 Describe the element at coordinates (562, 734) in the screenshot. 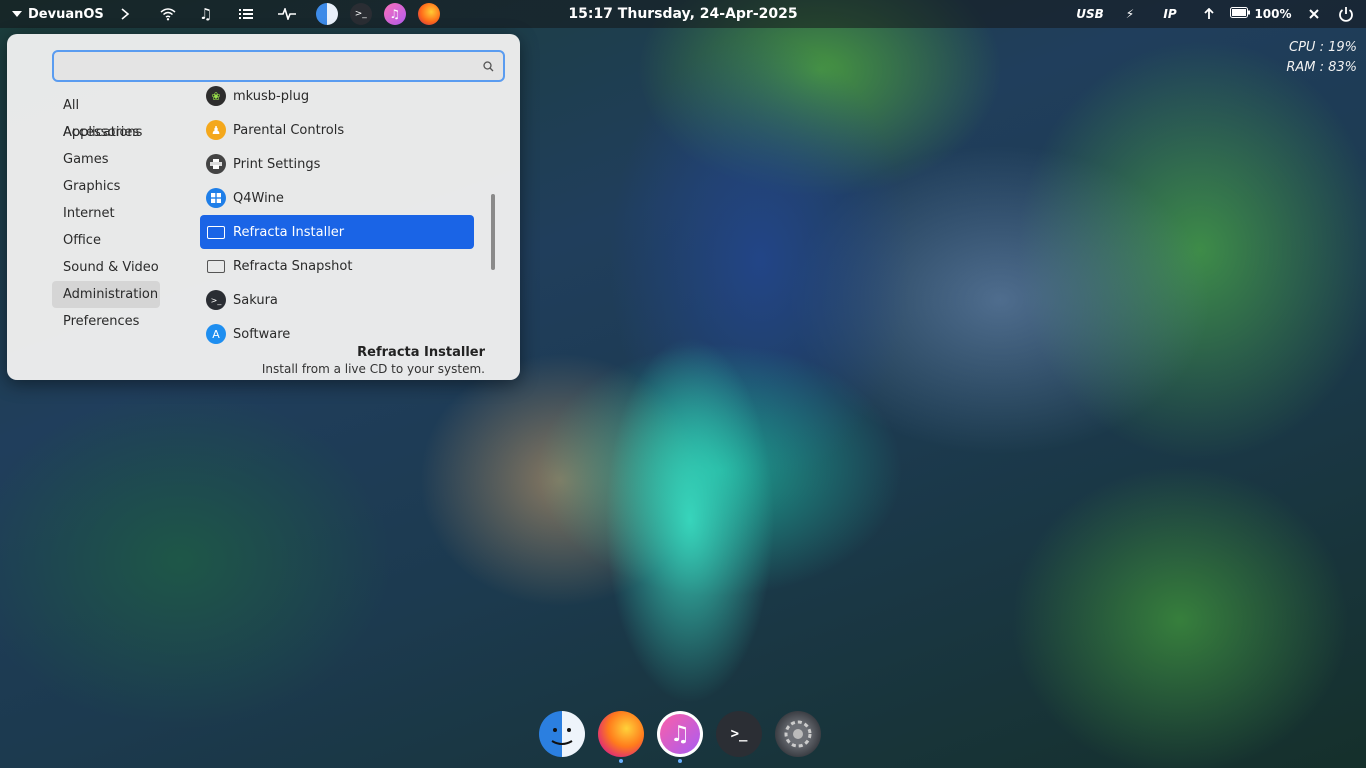

I see `finder-icon` at that location.